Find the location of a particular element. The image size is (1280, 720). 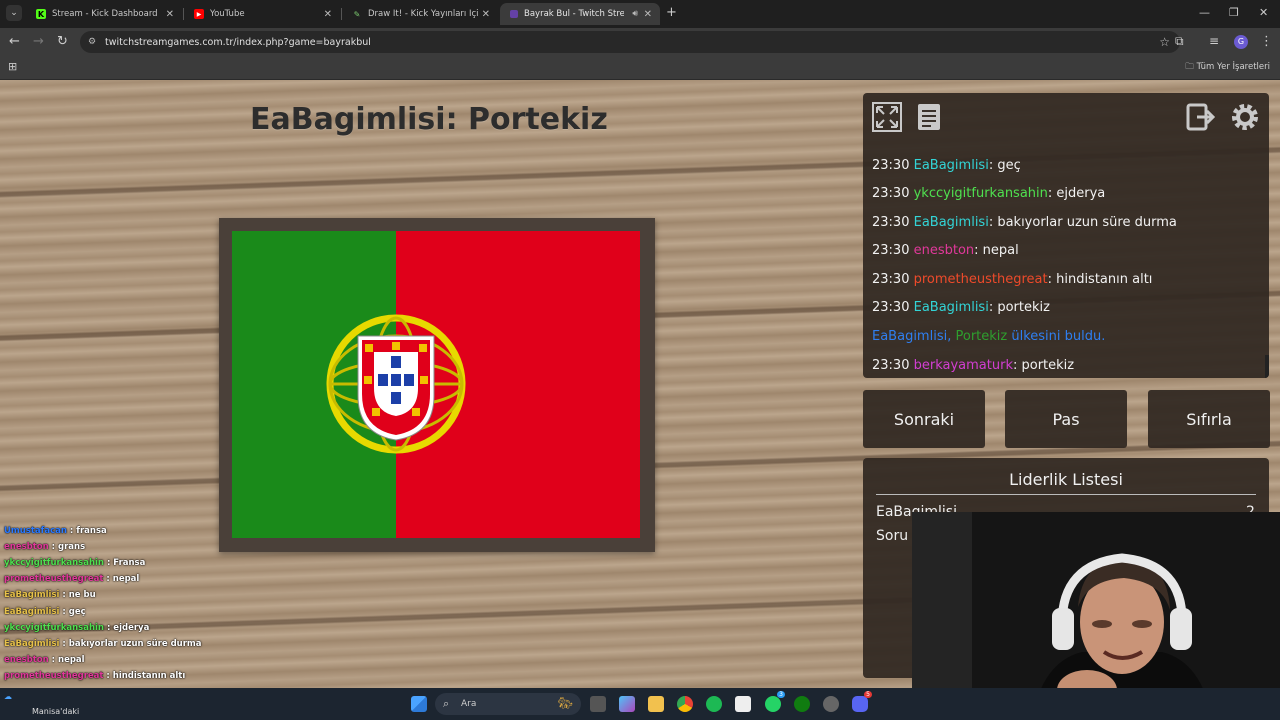

overlay-username: prometheusthegreat is located at coordinates (54, 579).